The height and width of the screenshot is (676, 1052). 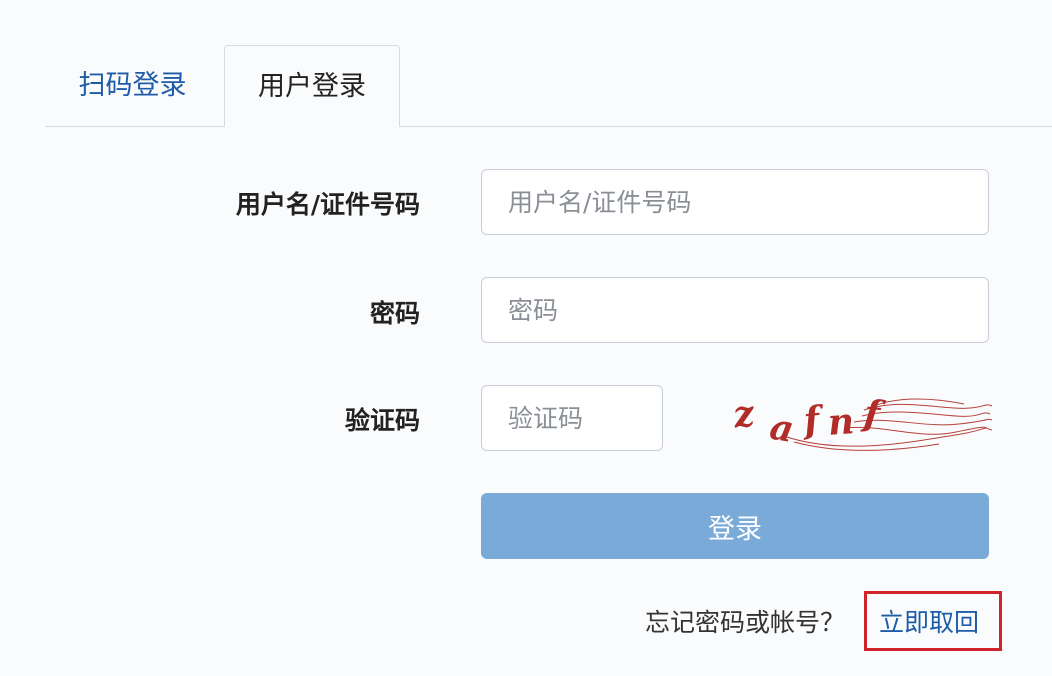 I want to click on tab-user-login: 用户登录, so click(x=312, y=86).